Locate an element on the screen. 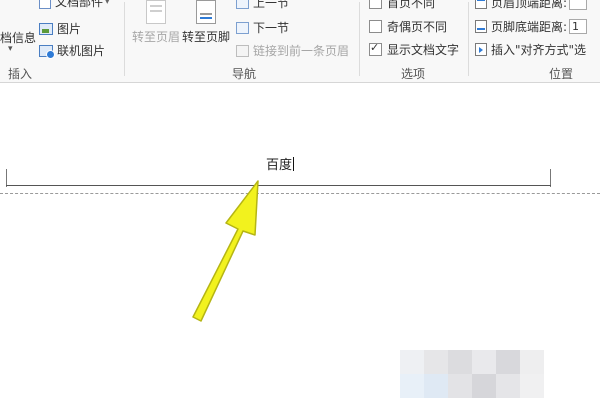 The height and width of the screenshot is (400, 600). annotation-arrow-icon is located at coordinates (225, 251).